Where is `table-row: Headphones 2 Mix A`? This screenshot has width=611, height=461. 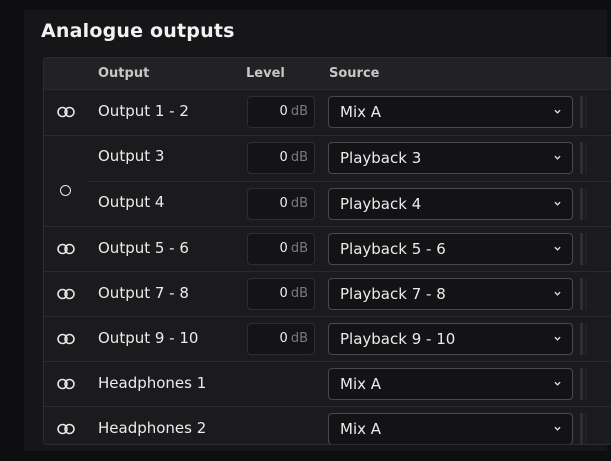 table-row: Headphones 2 Mix A is located at coordinates (327, 425).